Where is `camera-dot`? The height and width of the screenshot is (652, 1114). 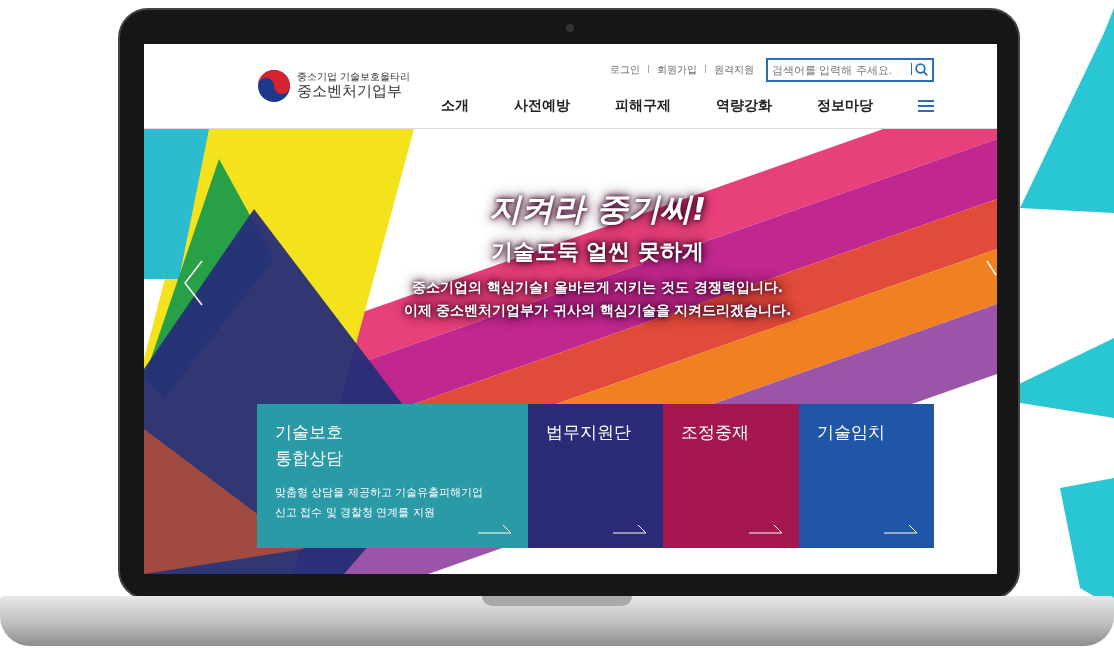 camera-dot is located at coordinates (570, 28).